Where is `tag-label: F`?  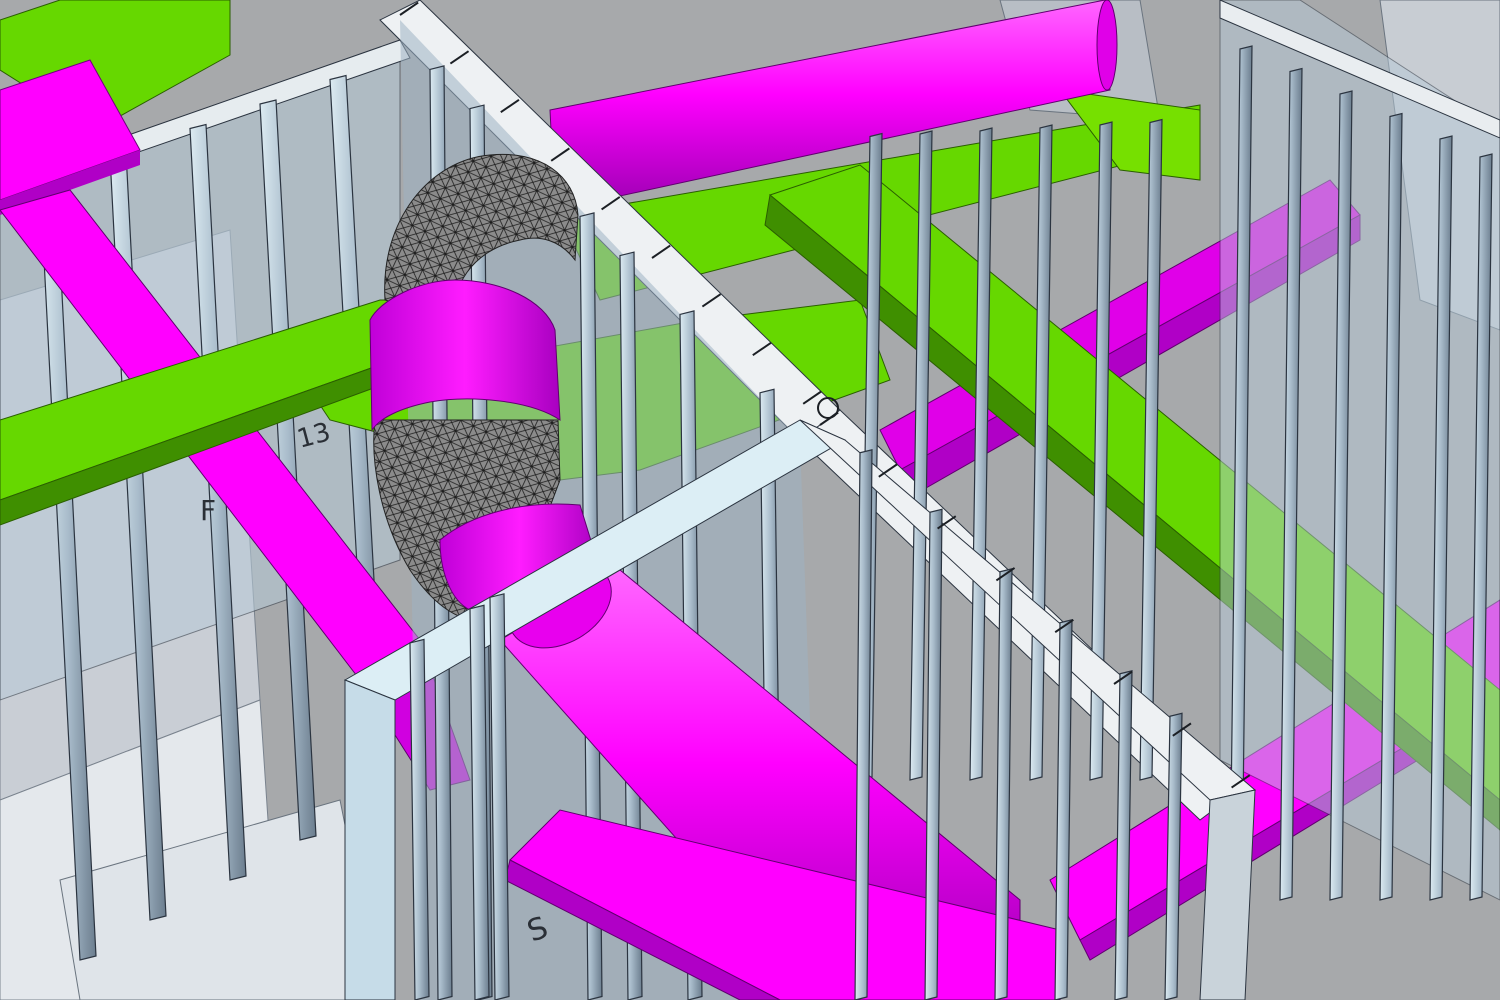 tag-label: F is located at coordinates (208, 510).